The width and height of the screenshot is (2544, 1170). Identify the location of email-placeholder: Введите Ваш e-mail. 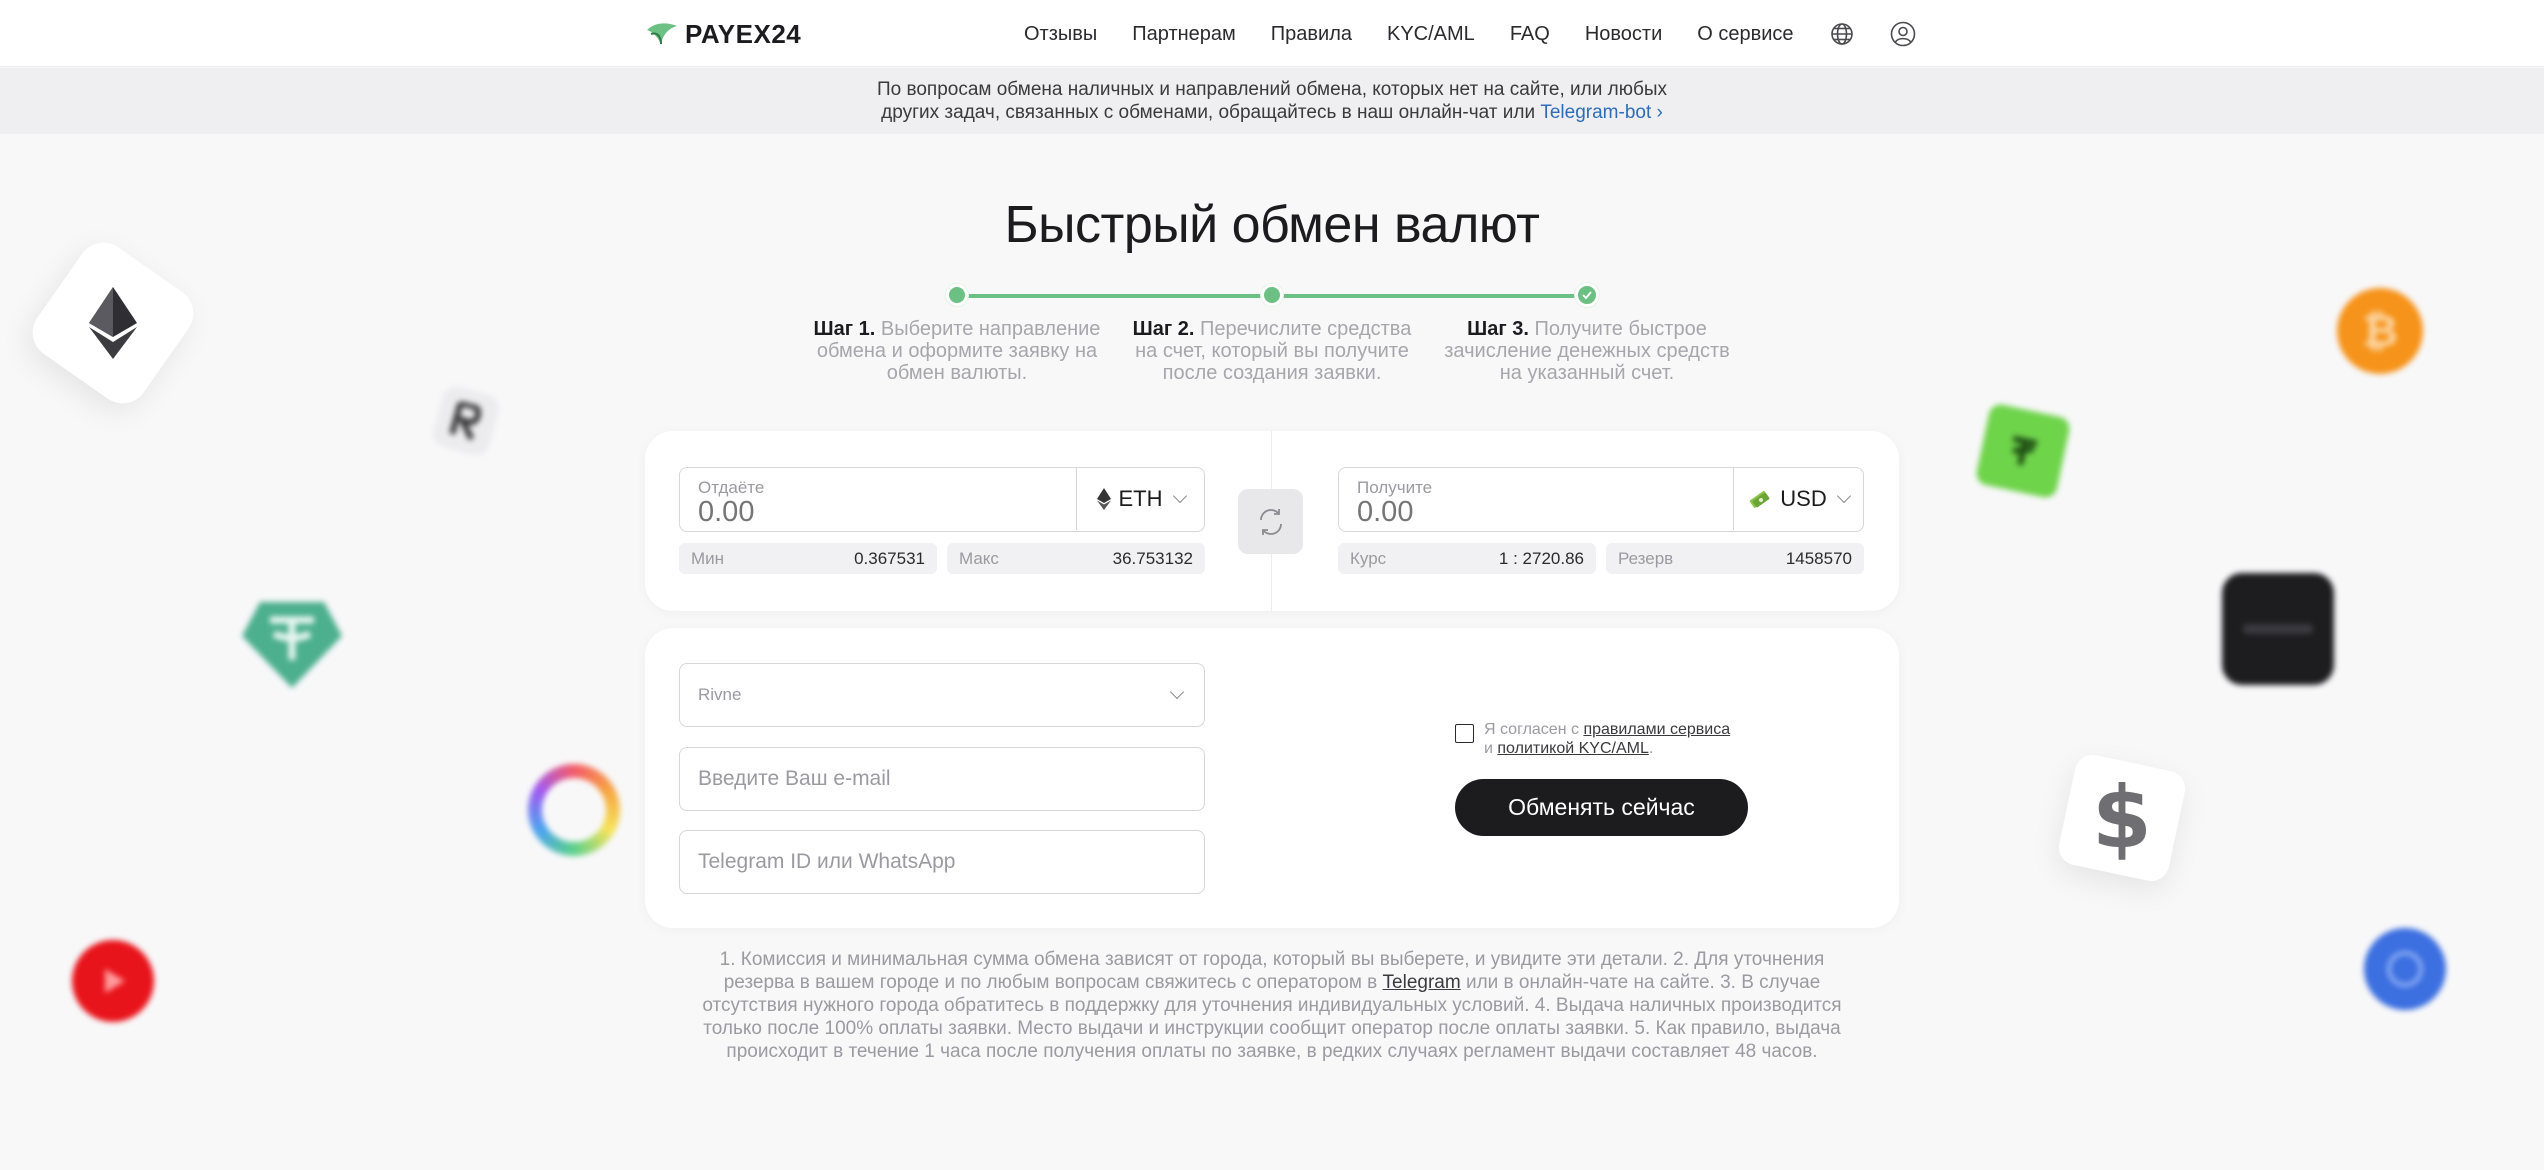
(794, 778).